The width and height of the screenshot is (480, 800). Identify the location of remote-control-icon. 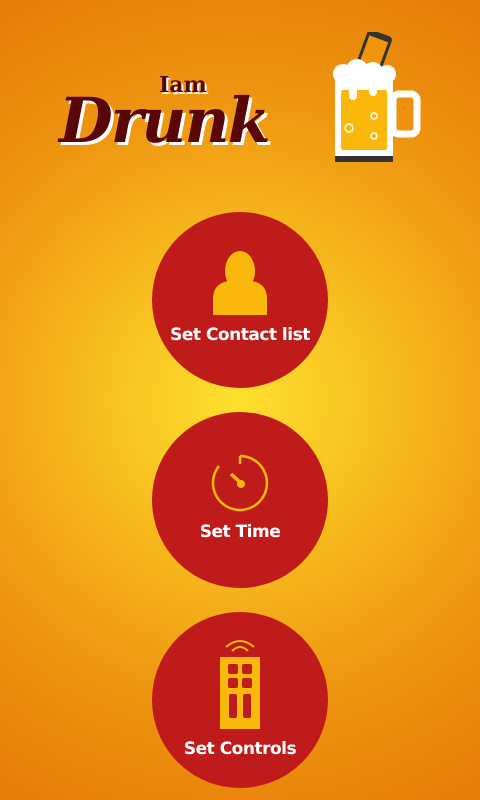
(240, 683).